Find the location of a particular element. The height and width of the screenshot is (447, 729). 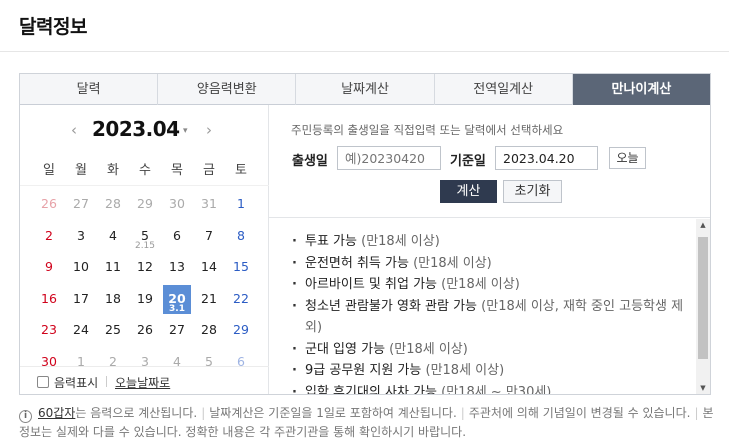

day-number: 22 is located at coordinates (241, 298).